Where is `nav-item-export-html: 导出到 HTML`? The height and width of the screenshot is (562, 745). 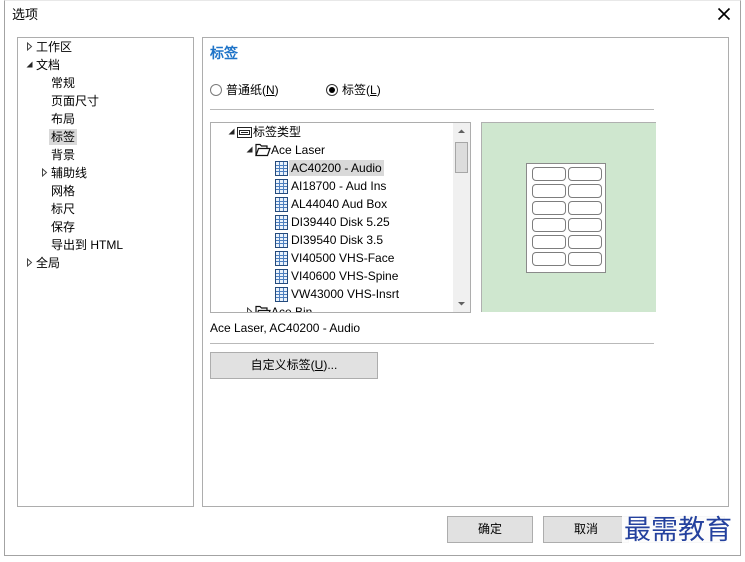
nav-item-export-html: 导出到 HTML is located at coordinates (105, 245).